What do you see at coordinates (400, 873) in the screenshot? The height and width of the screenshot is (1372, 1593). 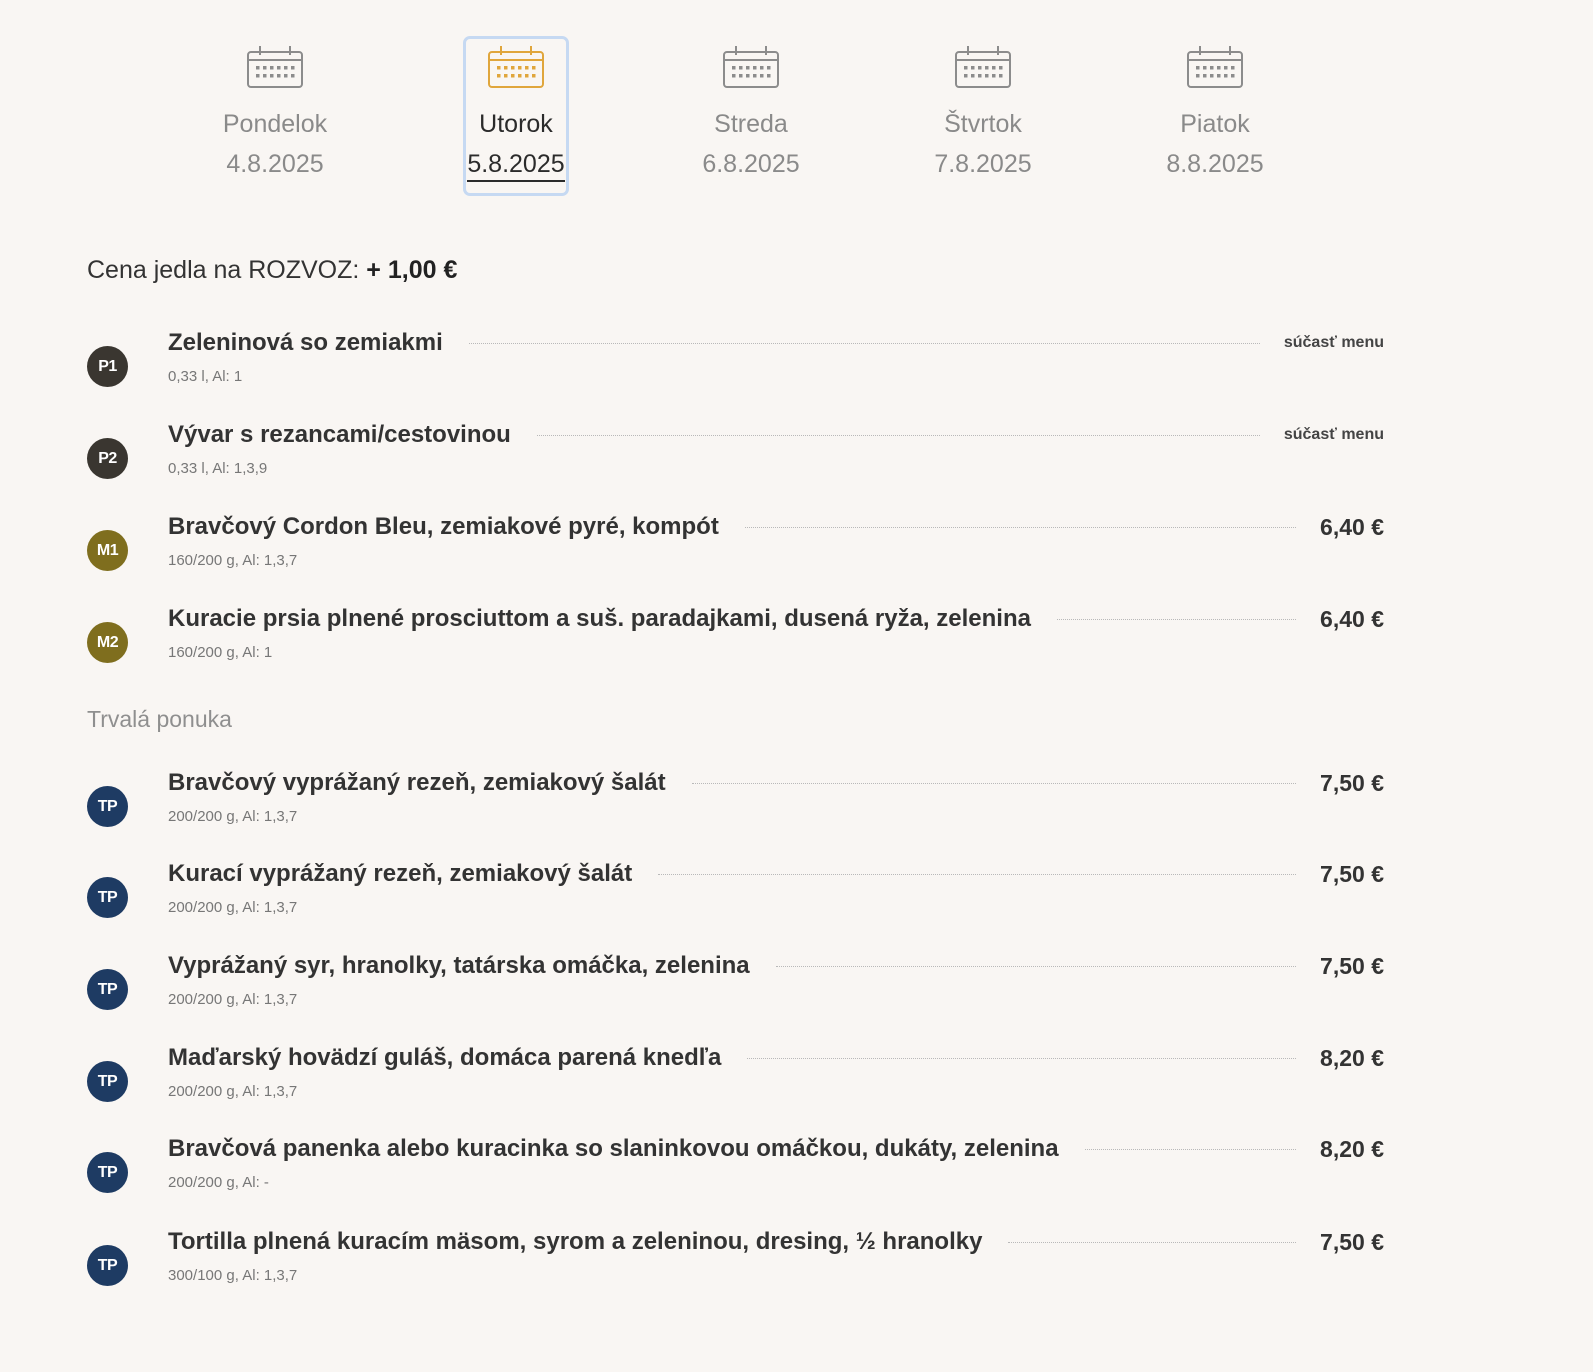 I see `item-name: Kurací vyprážaný rezeň, zemiakový šalát` at bounding box center [400, 873].